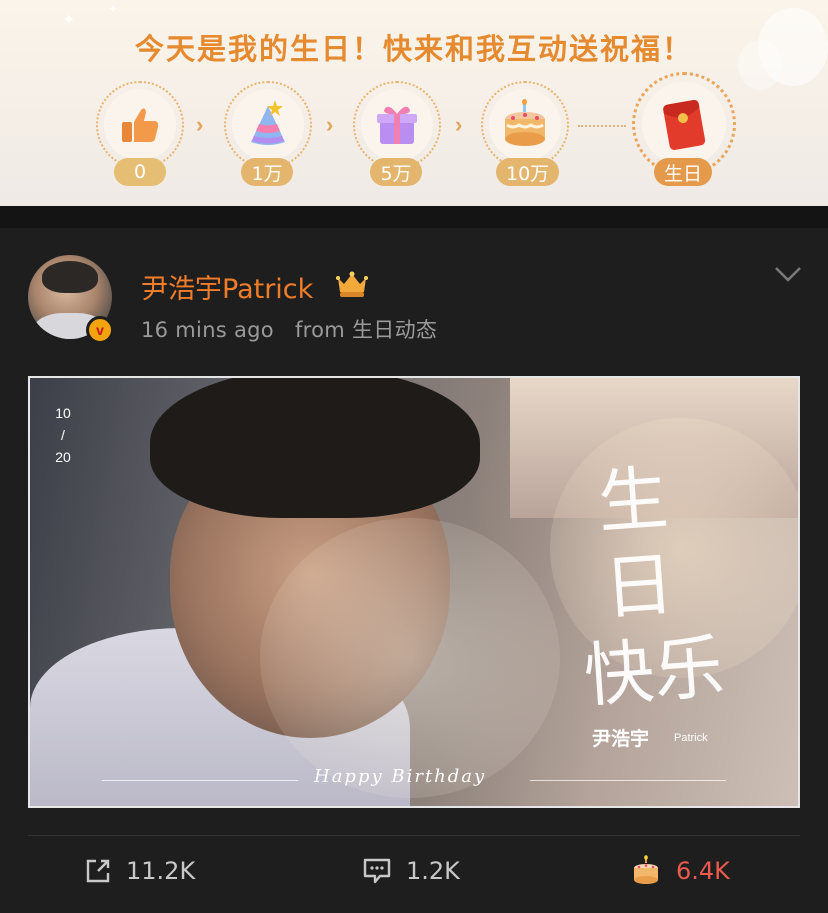 The width and height of the screenshot is (828, 913). What do you see at coordinates (691, 738) in the screenshot?
I see `image-signature-en: Patrick` at bounding box center [691, 738].